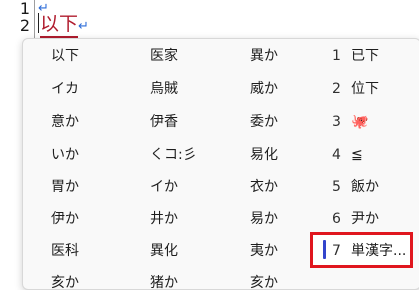 This screenshot has height=290, width=419. Describe the element at coordinates (336, 155) in the screenshot. I see `candidate-number: 4` at that location.